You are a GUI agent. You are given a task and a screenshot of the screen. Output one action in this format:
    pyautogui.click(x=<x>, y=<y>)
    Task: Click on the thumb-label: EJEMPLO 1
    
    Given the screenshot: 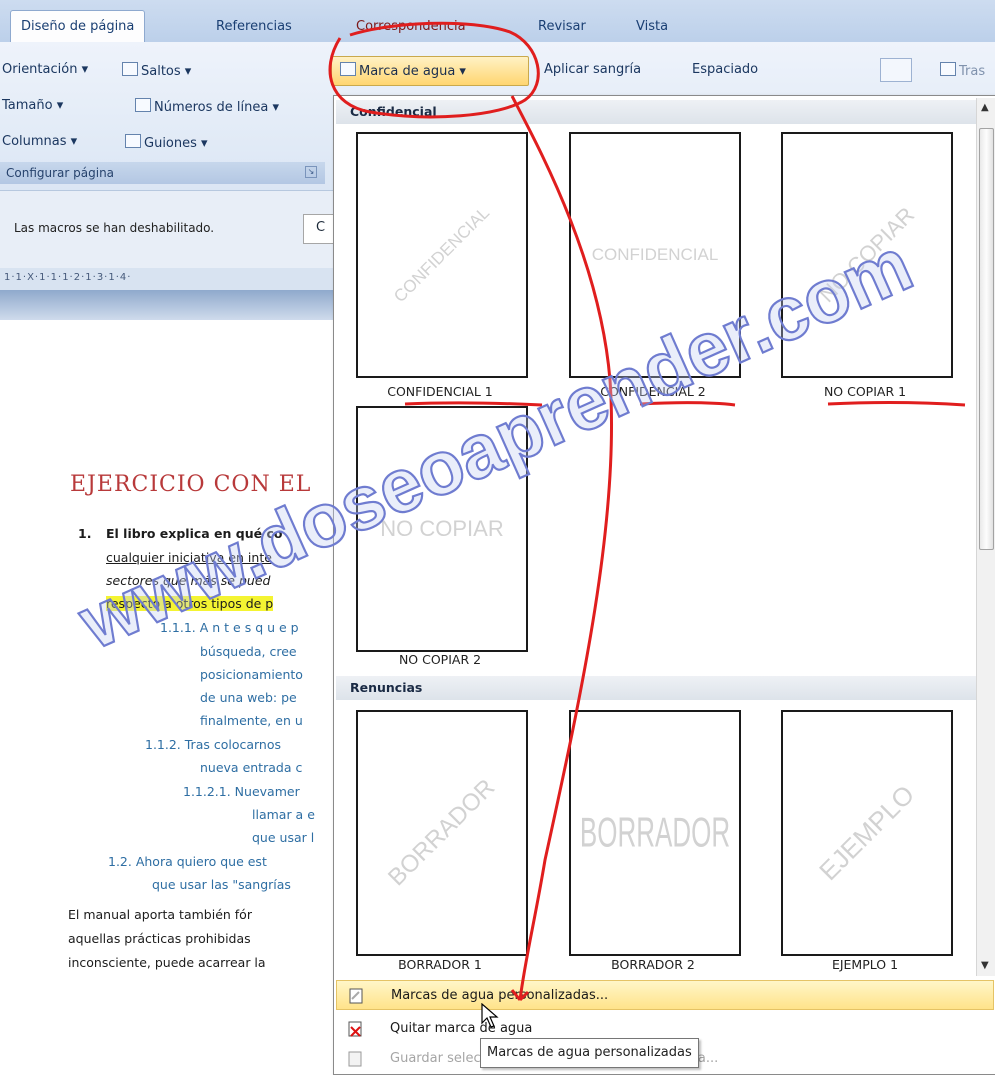 What is the action you would take?
    pyautogui.click(x=865, y=964)
    